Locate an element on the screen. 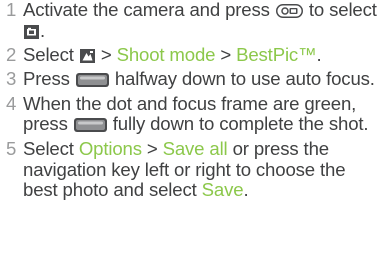 The height and width of the screenshot is (264, 387). step-number: 1 is located at coordinates (11, 10).